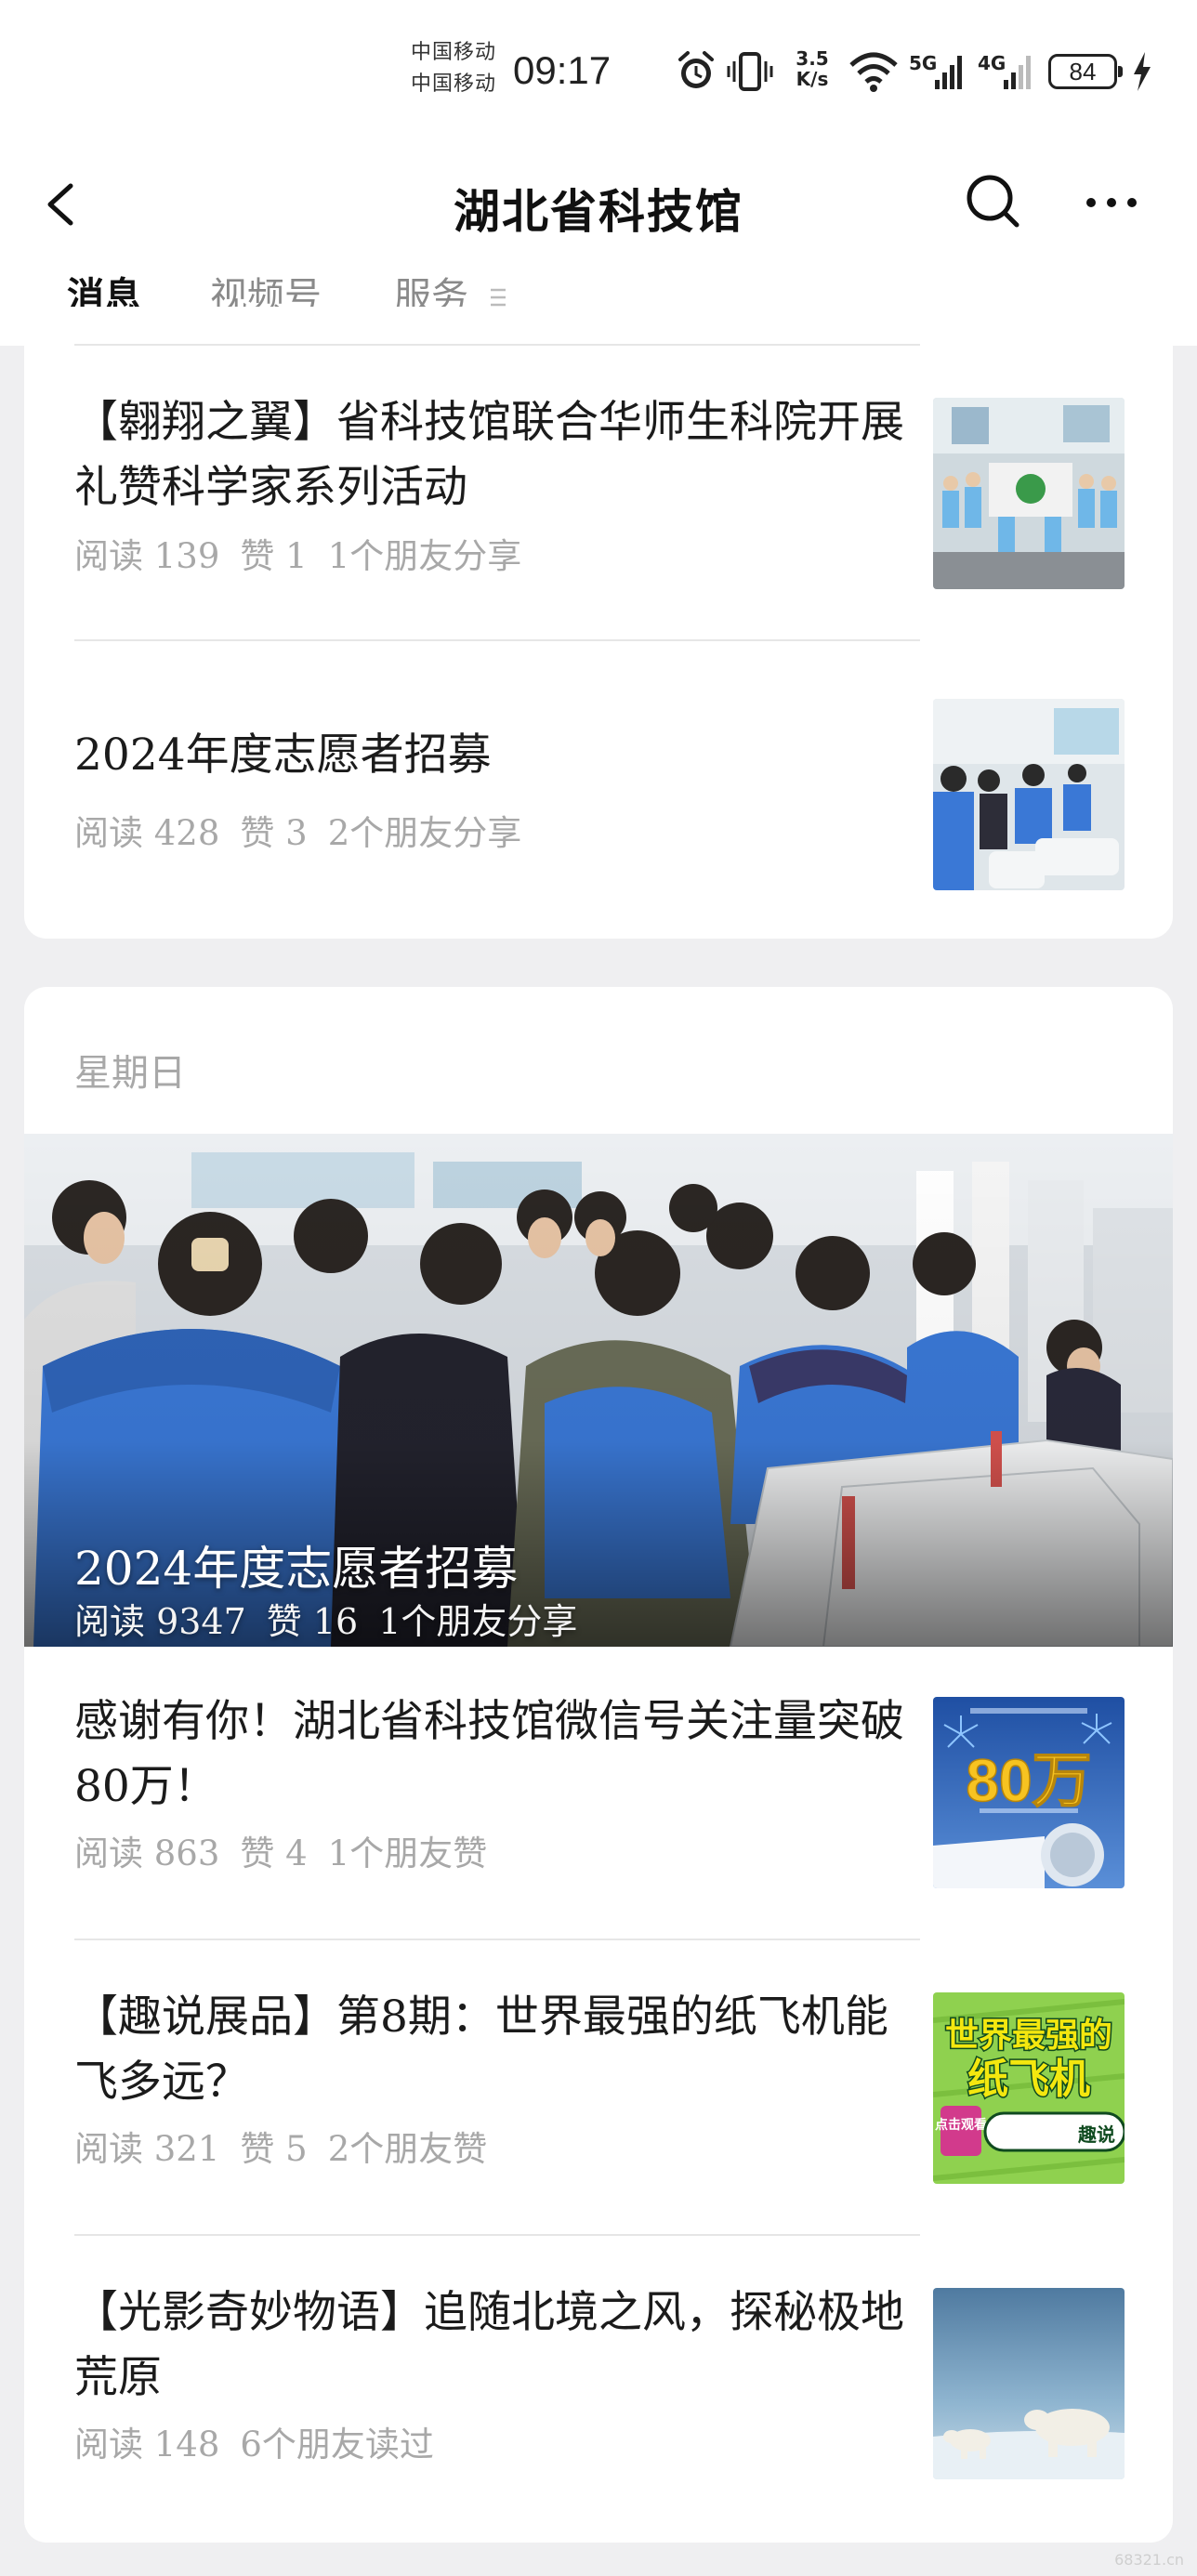  I want to click on article-thumbnail: 世界最强的 纸飞机 点击观看 趣说, so click(1029, 2088).